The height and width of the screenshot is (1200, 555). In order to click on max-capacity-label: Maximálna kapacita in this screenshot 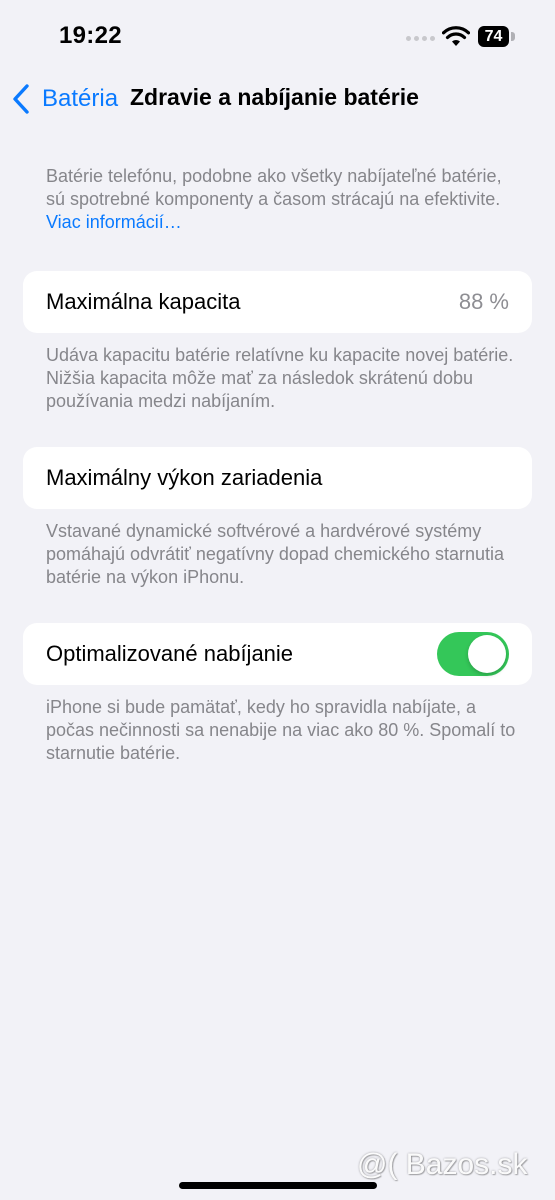, I will do `click(143, 301)`.